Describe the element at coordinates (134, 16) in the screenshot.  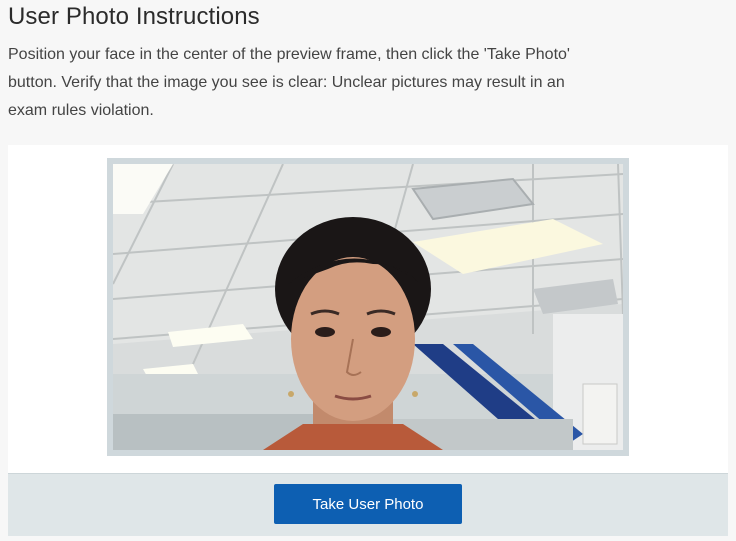
I see `page-title: User Photo Instructions` at that location.